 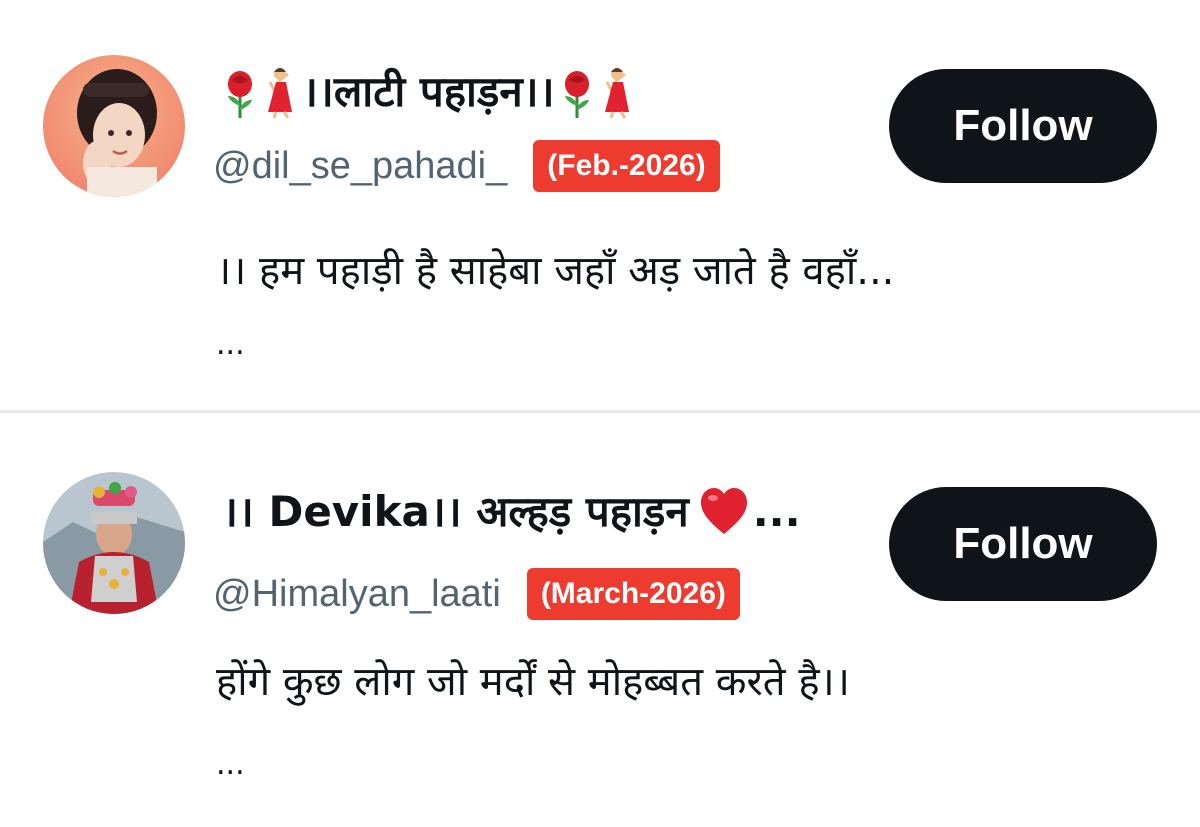 What do you see at coordinates (357, 594) in the screenshot?
I see `handle: @Himalyan_laati` at bounding box center [357, 594].